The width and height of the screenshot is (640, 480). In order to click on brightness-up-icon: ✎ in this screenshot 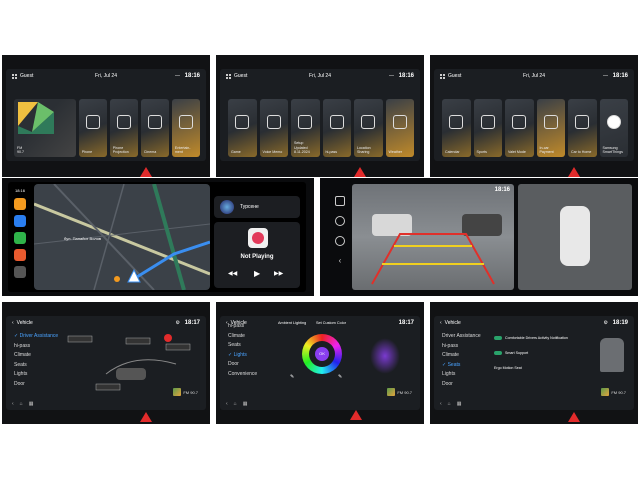, I will do `click(340, 377)`.